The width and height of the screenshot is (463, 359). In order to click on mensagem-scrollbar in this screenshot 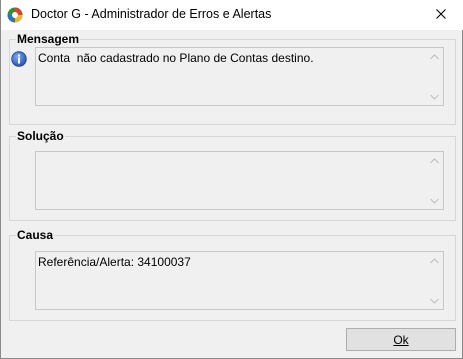, I will do `click(434, 76)`.